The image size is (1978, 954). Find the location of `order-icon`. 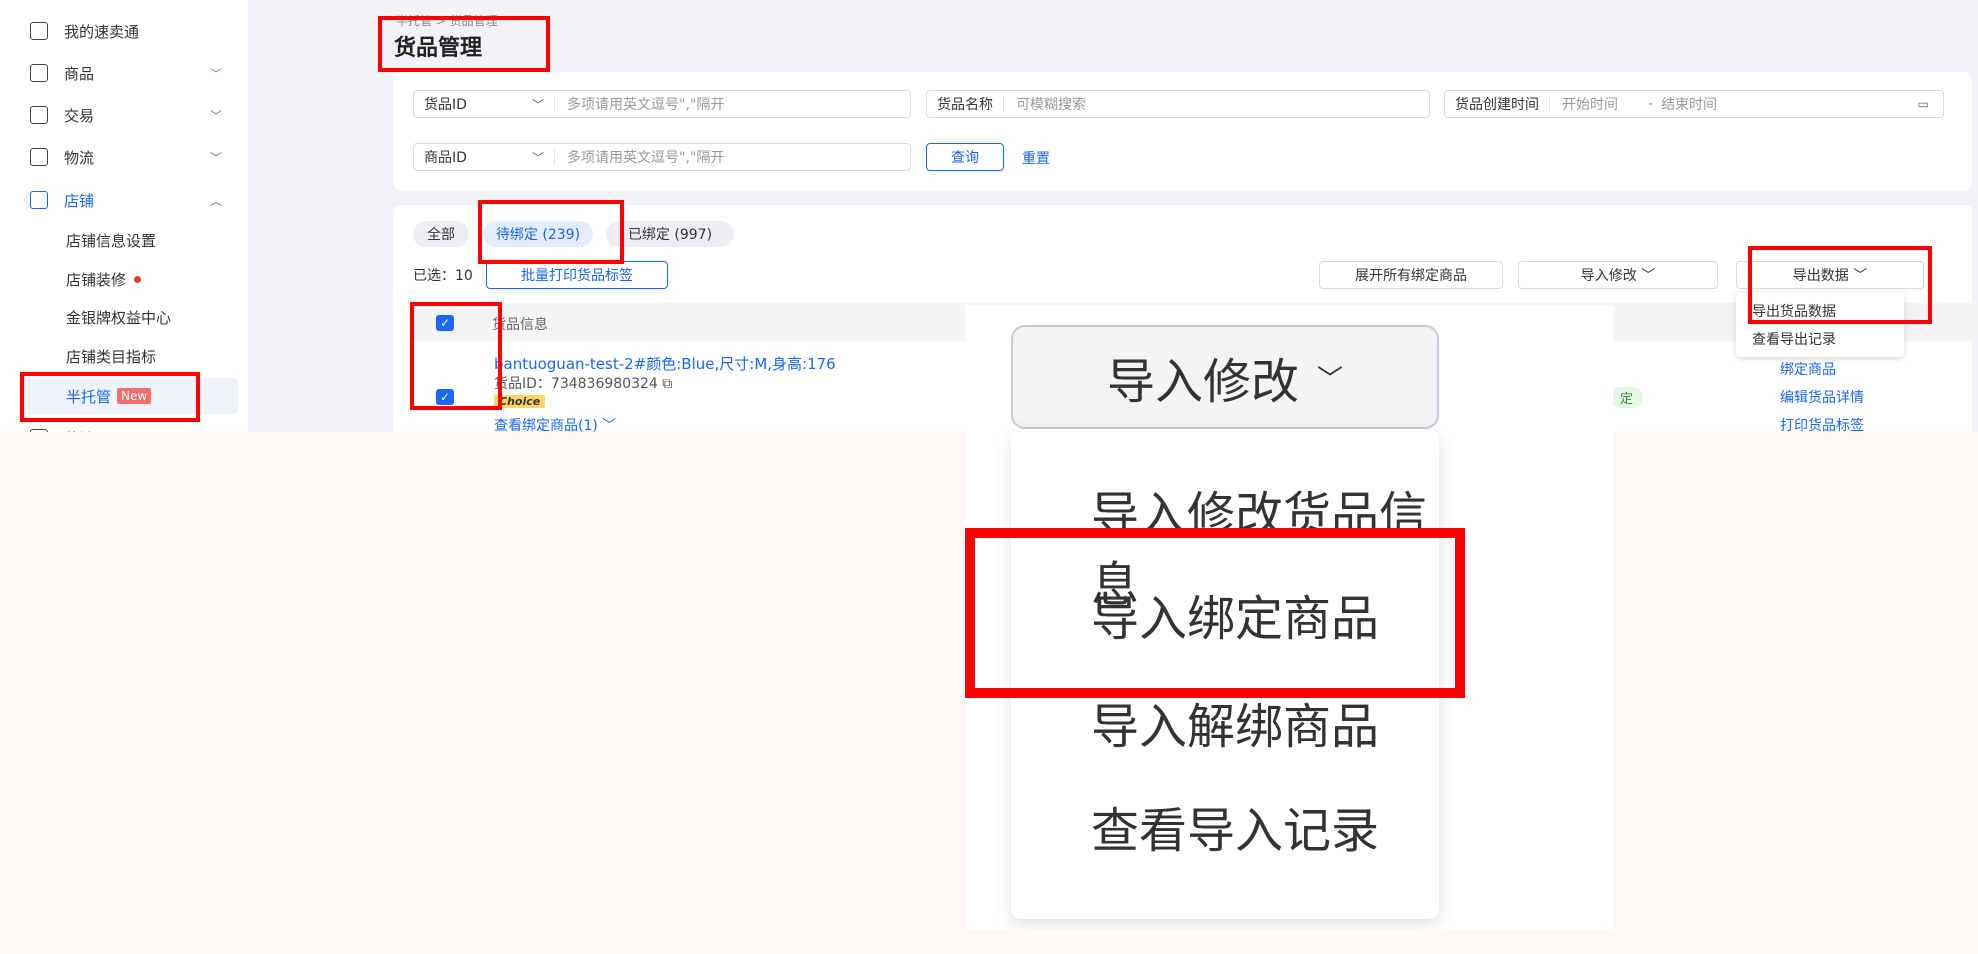

order-icon is located at coordinates (39, 115).